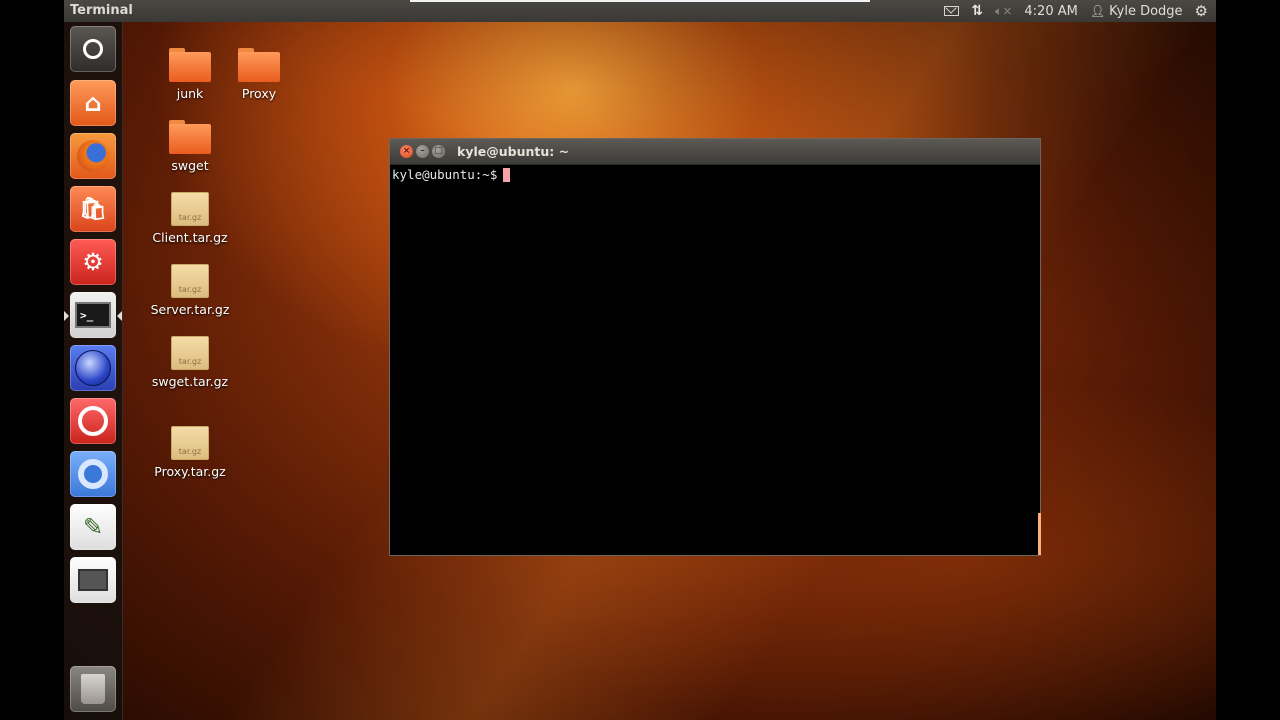 Image resolution: width=1280 pixels, height=720 pixels. I want to click on active-indicator-left, so click(66, 316).